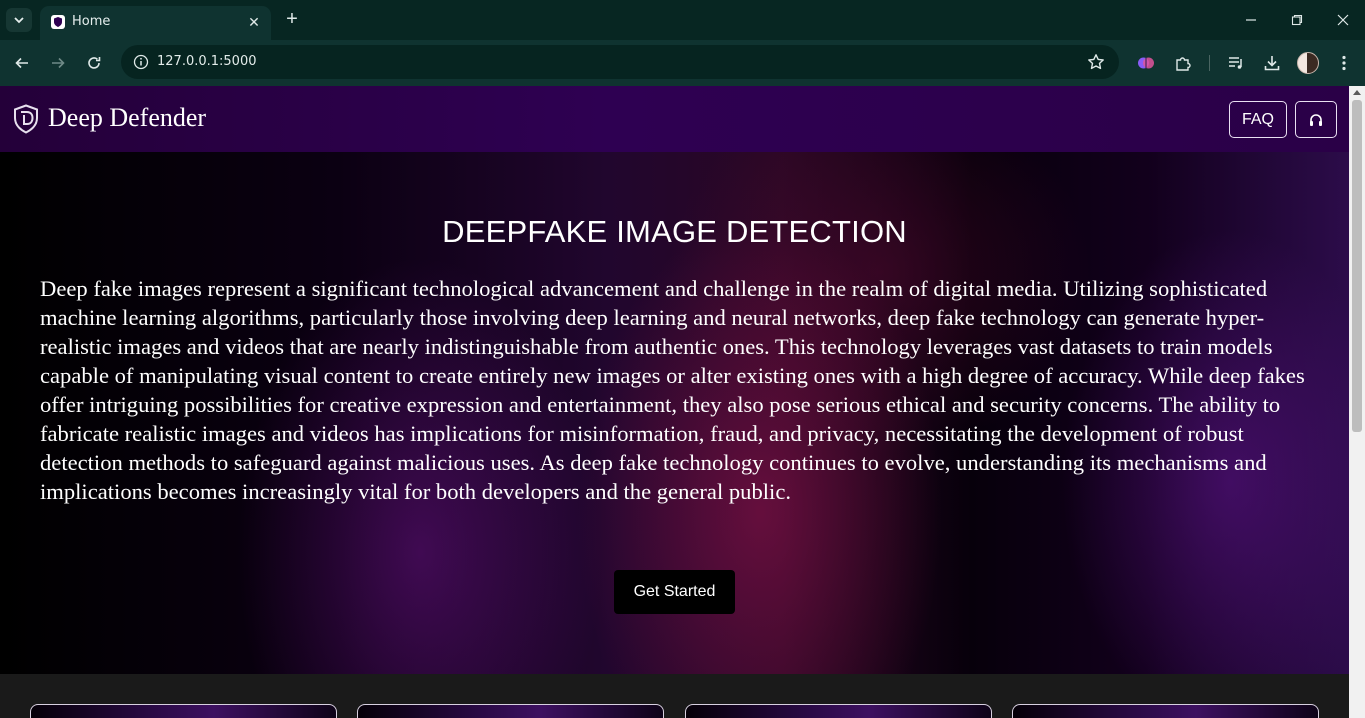 This screenshot has width=1365, height=718. I want to click on chevron-down-icon, so click(19, 20).